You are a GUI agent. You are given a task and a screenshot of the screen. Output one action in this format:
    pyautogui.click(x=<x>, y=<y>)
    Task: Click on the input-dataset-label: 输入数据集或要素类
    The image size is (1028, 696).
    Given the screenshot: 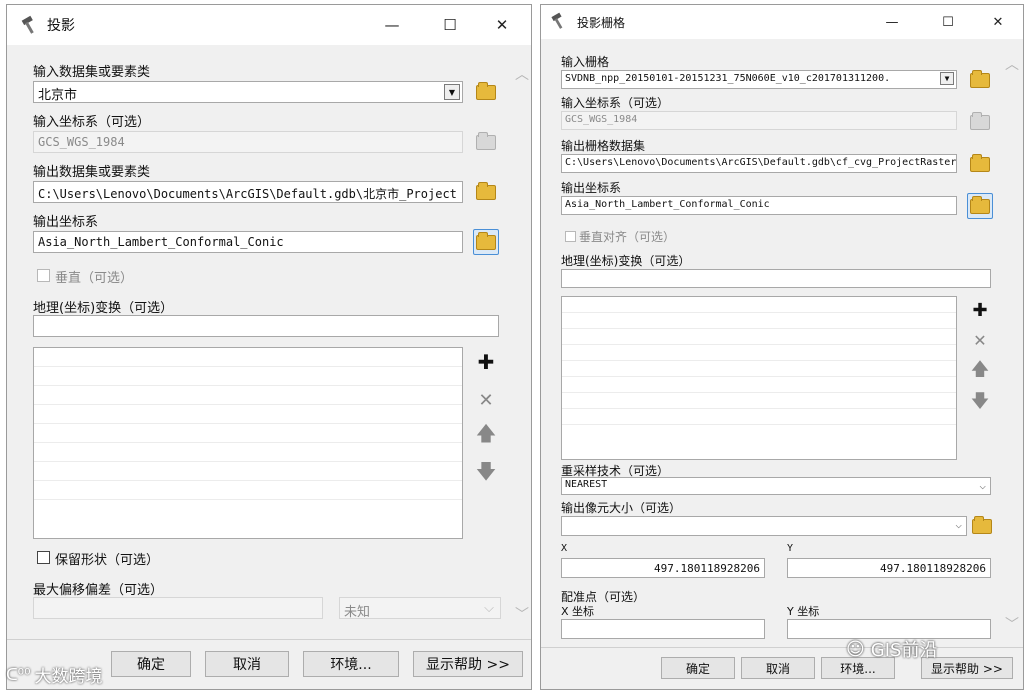 What is the action you would take?
    pyautogui.click(x=92, y=72)
    